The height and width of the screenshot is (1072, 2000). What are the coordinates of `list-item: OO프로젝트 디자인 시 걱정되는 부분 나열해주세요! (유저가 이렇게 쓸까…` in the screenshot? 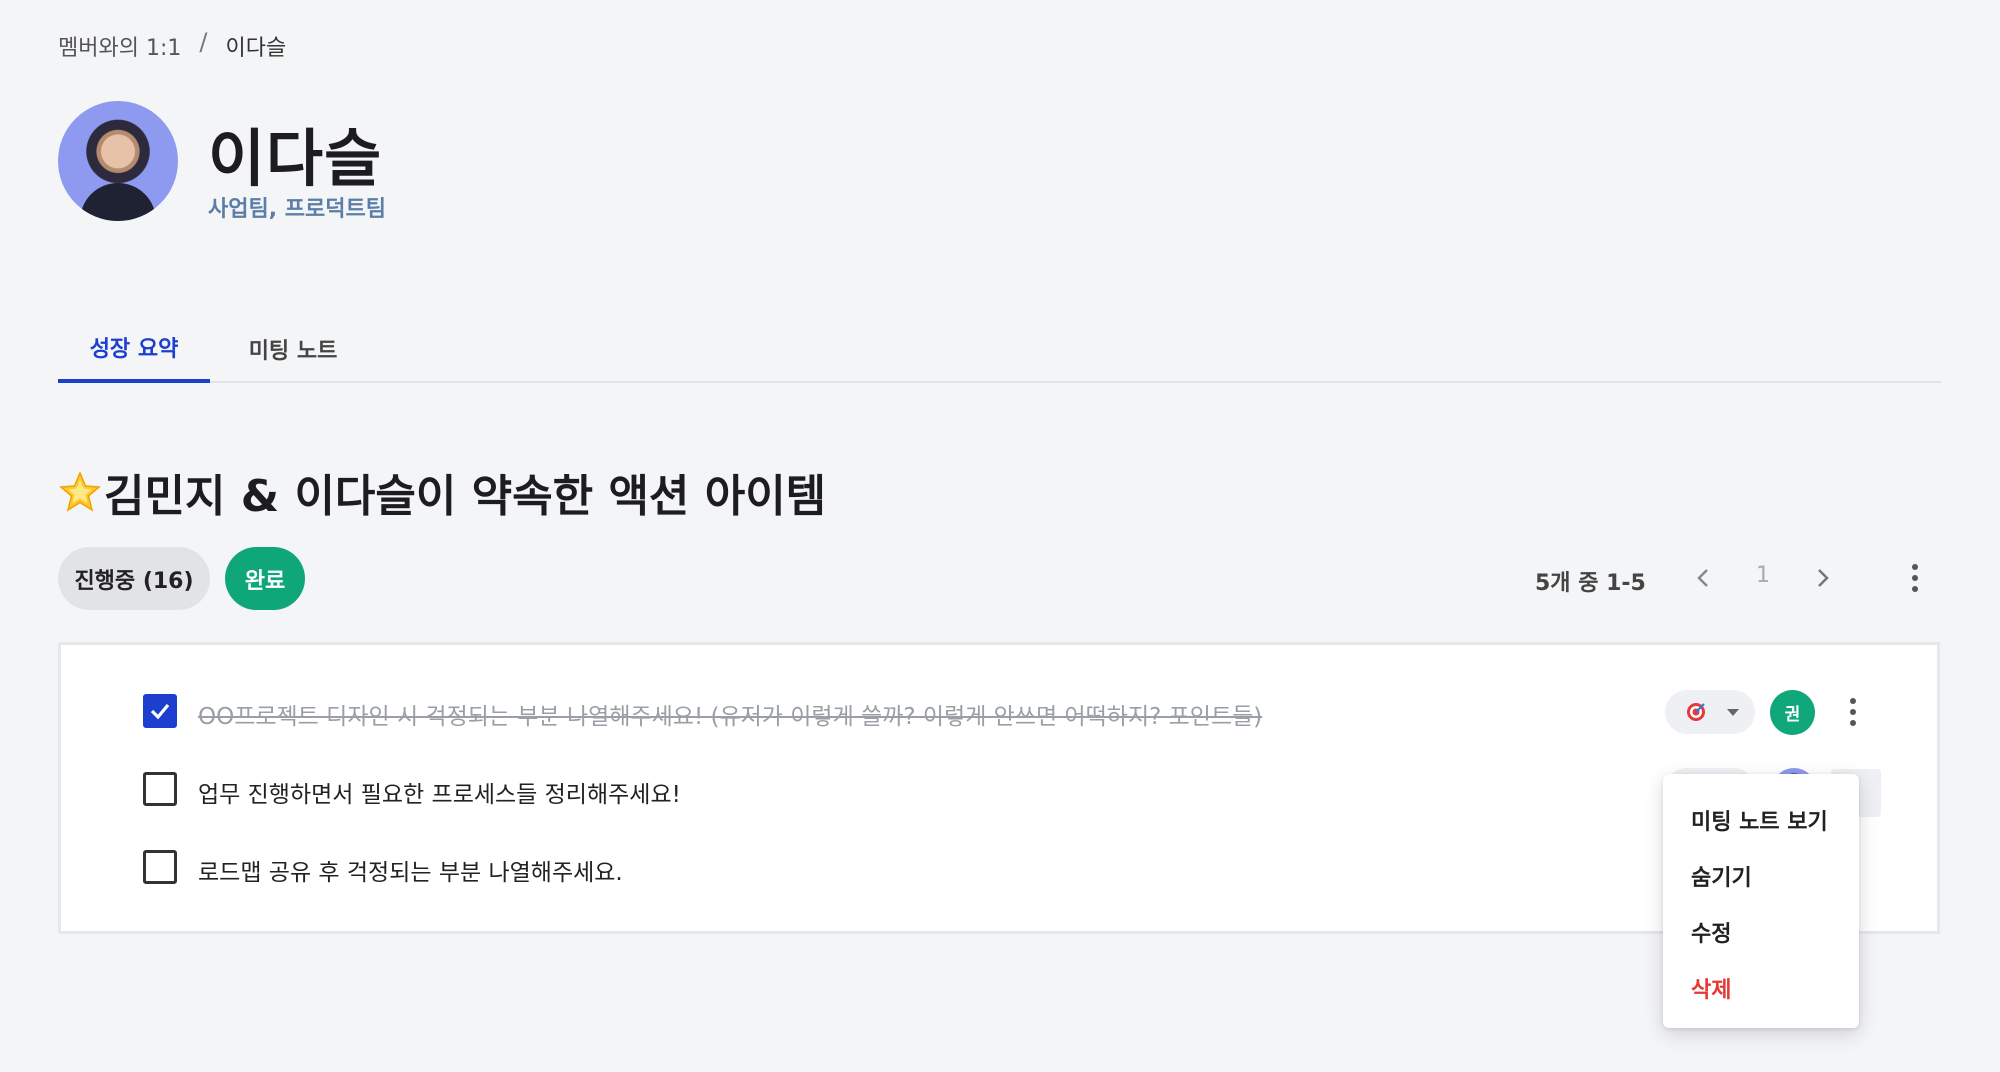 It's located at (999, 712).